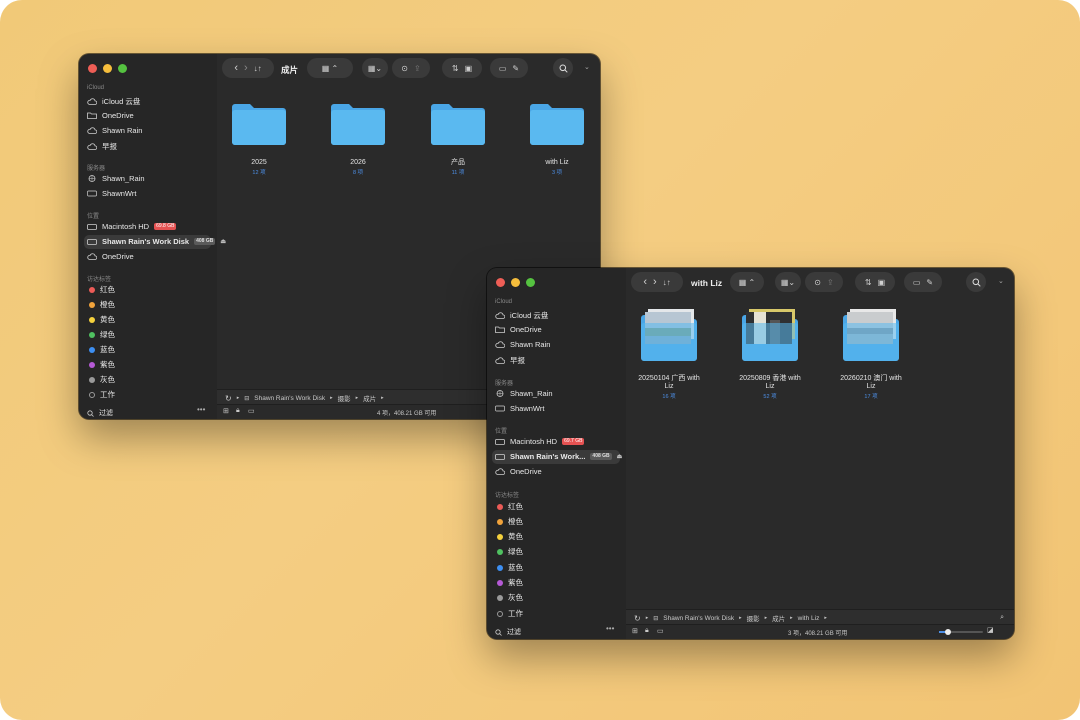  I want to click on path-item: with Liz, so click(809, 618).